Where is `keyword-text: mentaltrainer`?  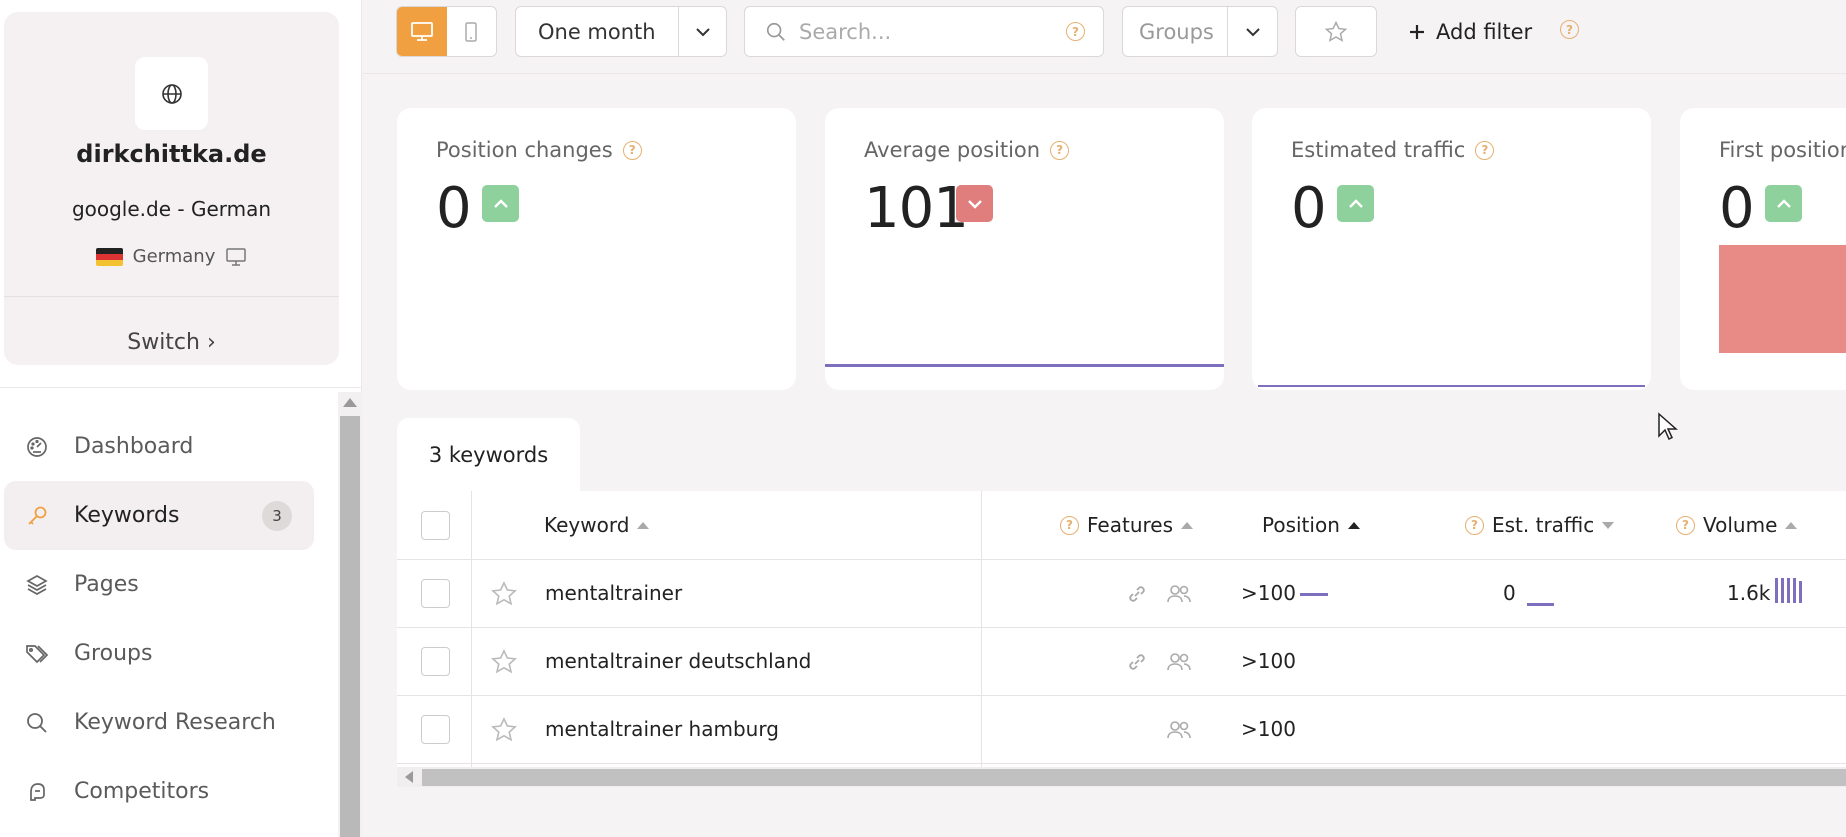
keyword-text: mentaltrainer is located at coordinates (613, 593).